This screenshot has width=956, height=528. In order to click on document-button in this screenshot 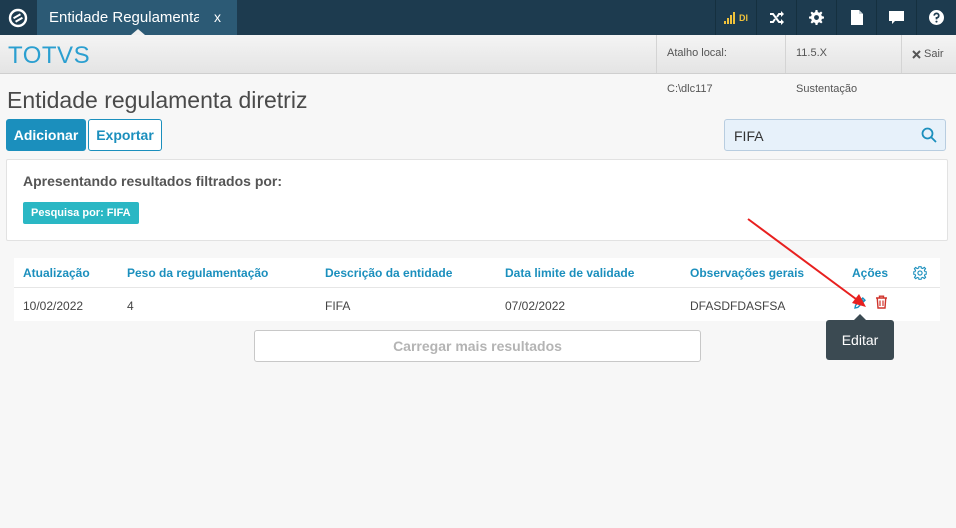, I will do `click(856, 17)`.